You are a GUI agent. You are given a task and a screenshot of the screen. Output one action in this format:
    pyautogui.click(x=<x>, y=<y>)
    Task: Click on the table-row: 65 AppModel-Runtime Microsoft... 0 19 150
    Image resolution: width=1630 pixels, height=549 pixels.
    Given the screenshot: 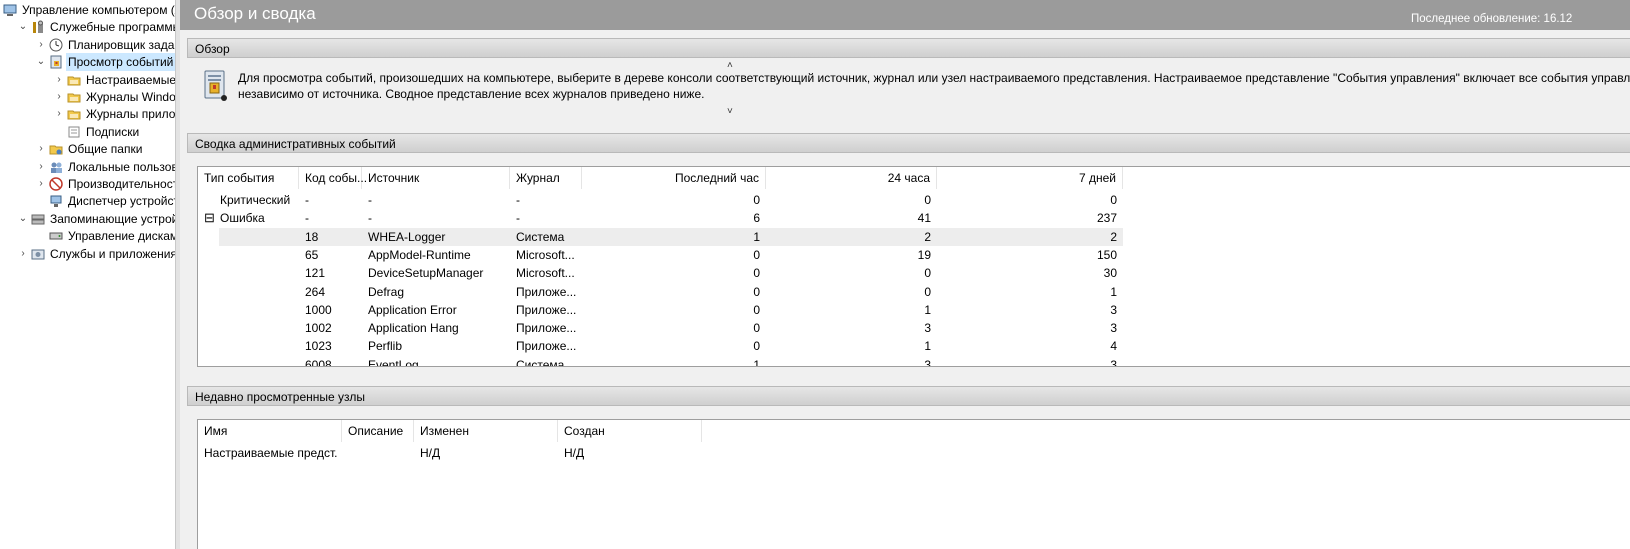 What is the action you would take?
    pyautogui.click(x=671, y=255)
    